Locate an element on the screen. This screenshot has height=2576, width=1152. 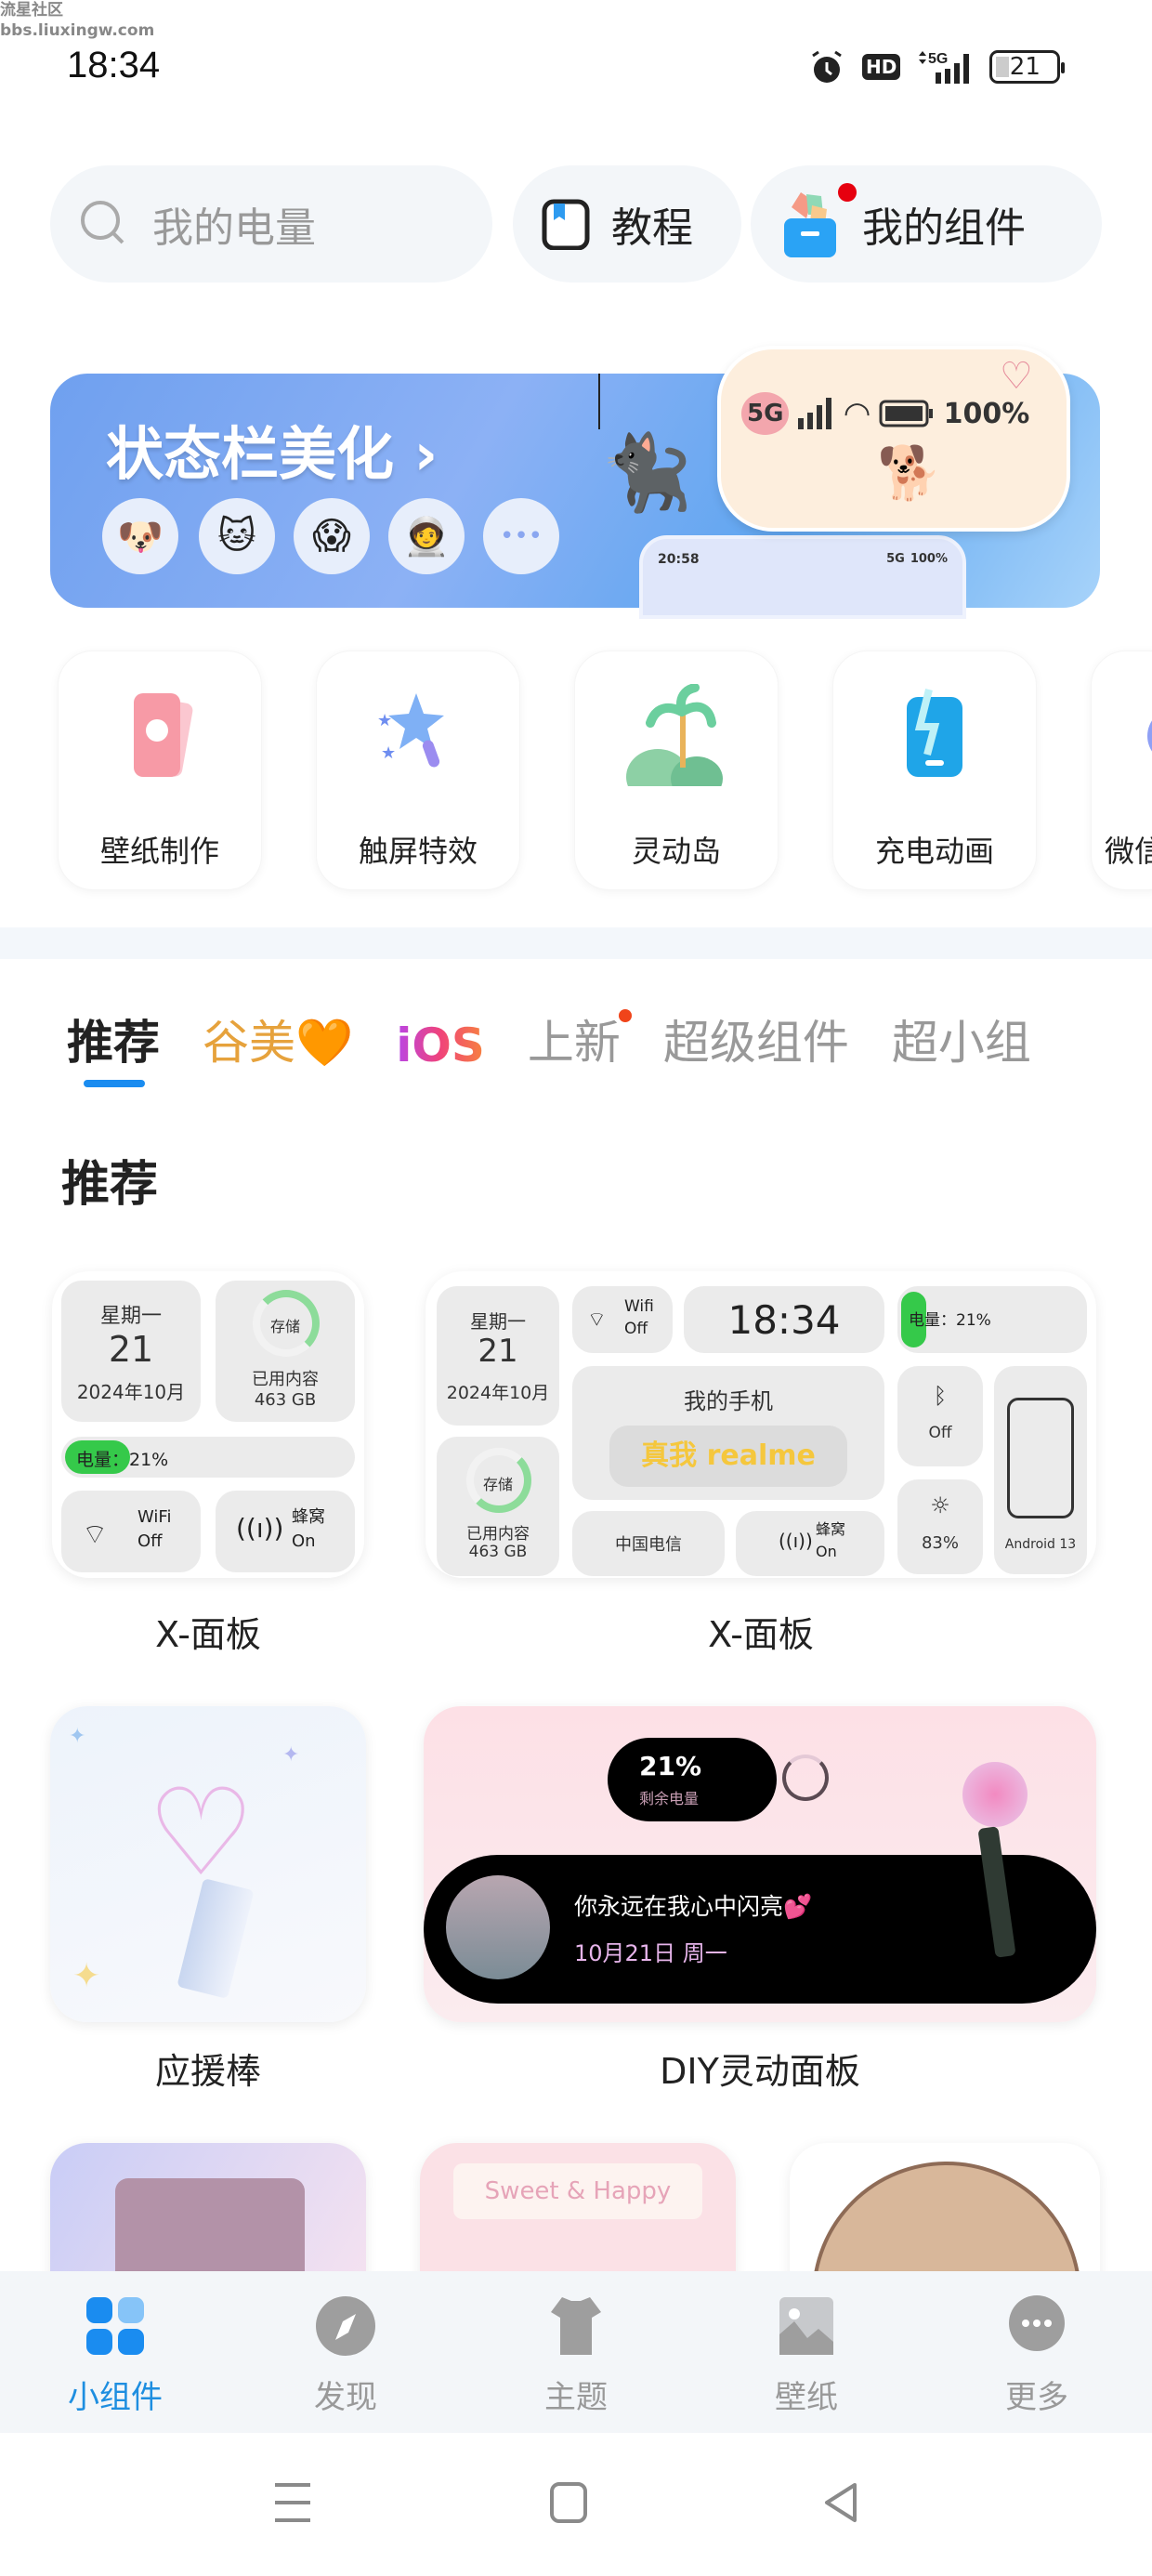
quick-label: 壁纸制作 is located at coordinates (159, 851).